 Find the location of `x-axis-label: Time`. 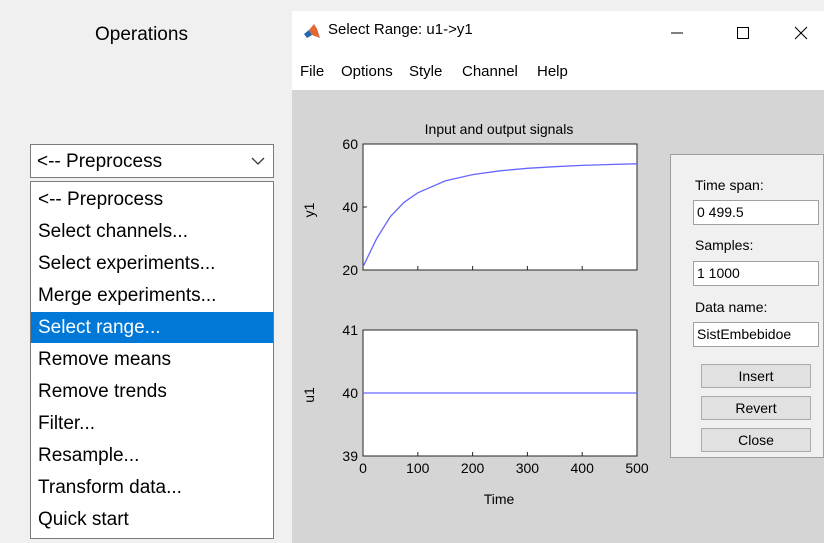

x-axis-label: Time is located at coordinates (499, 499).